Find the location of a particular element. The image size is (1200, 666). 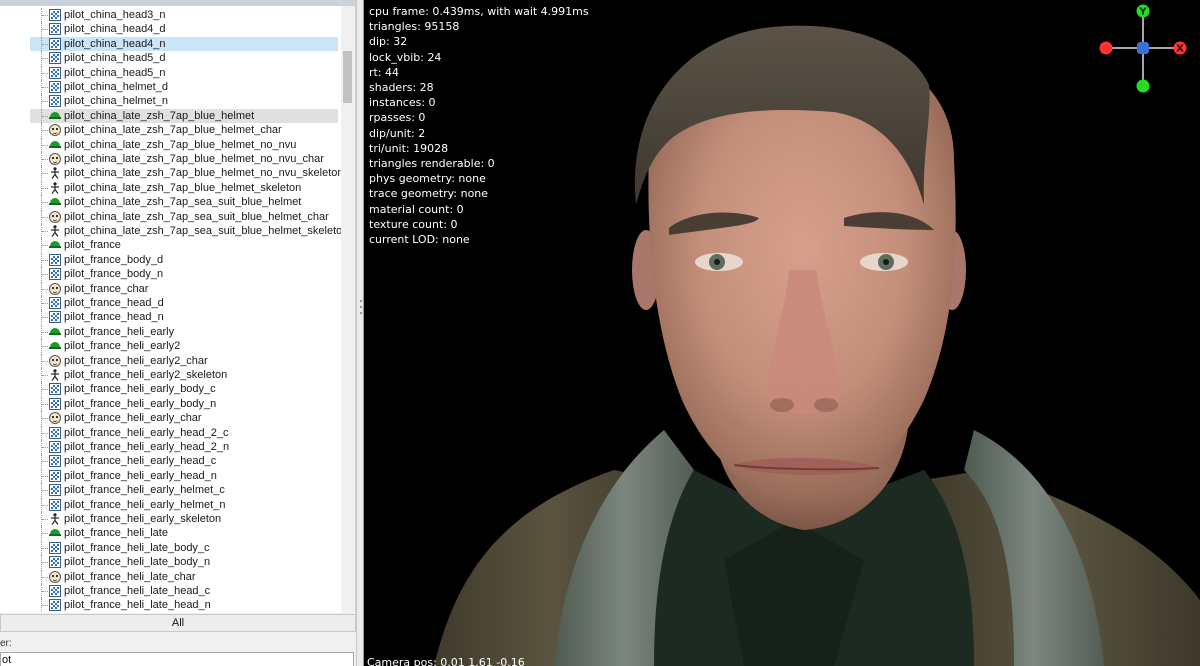

tree-item: pilot_france_heli_early_head_n is located at coordinates (171, 475).